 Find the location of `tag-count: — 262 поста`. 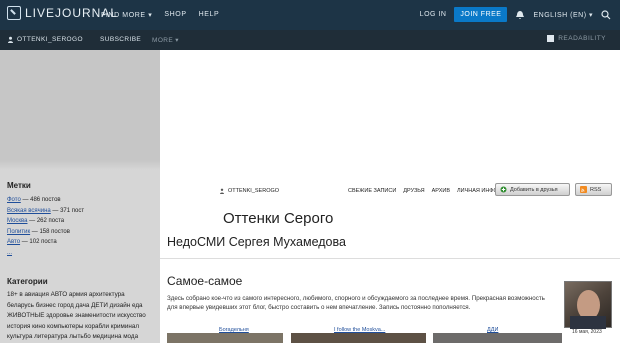

tag-count: — 262 поста is located at coordinates (46, 221).